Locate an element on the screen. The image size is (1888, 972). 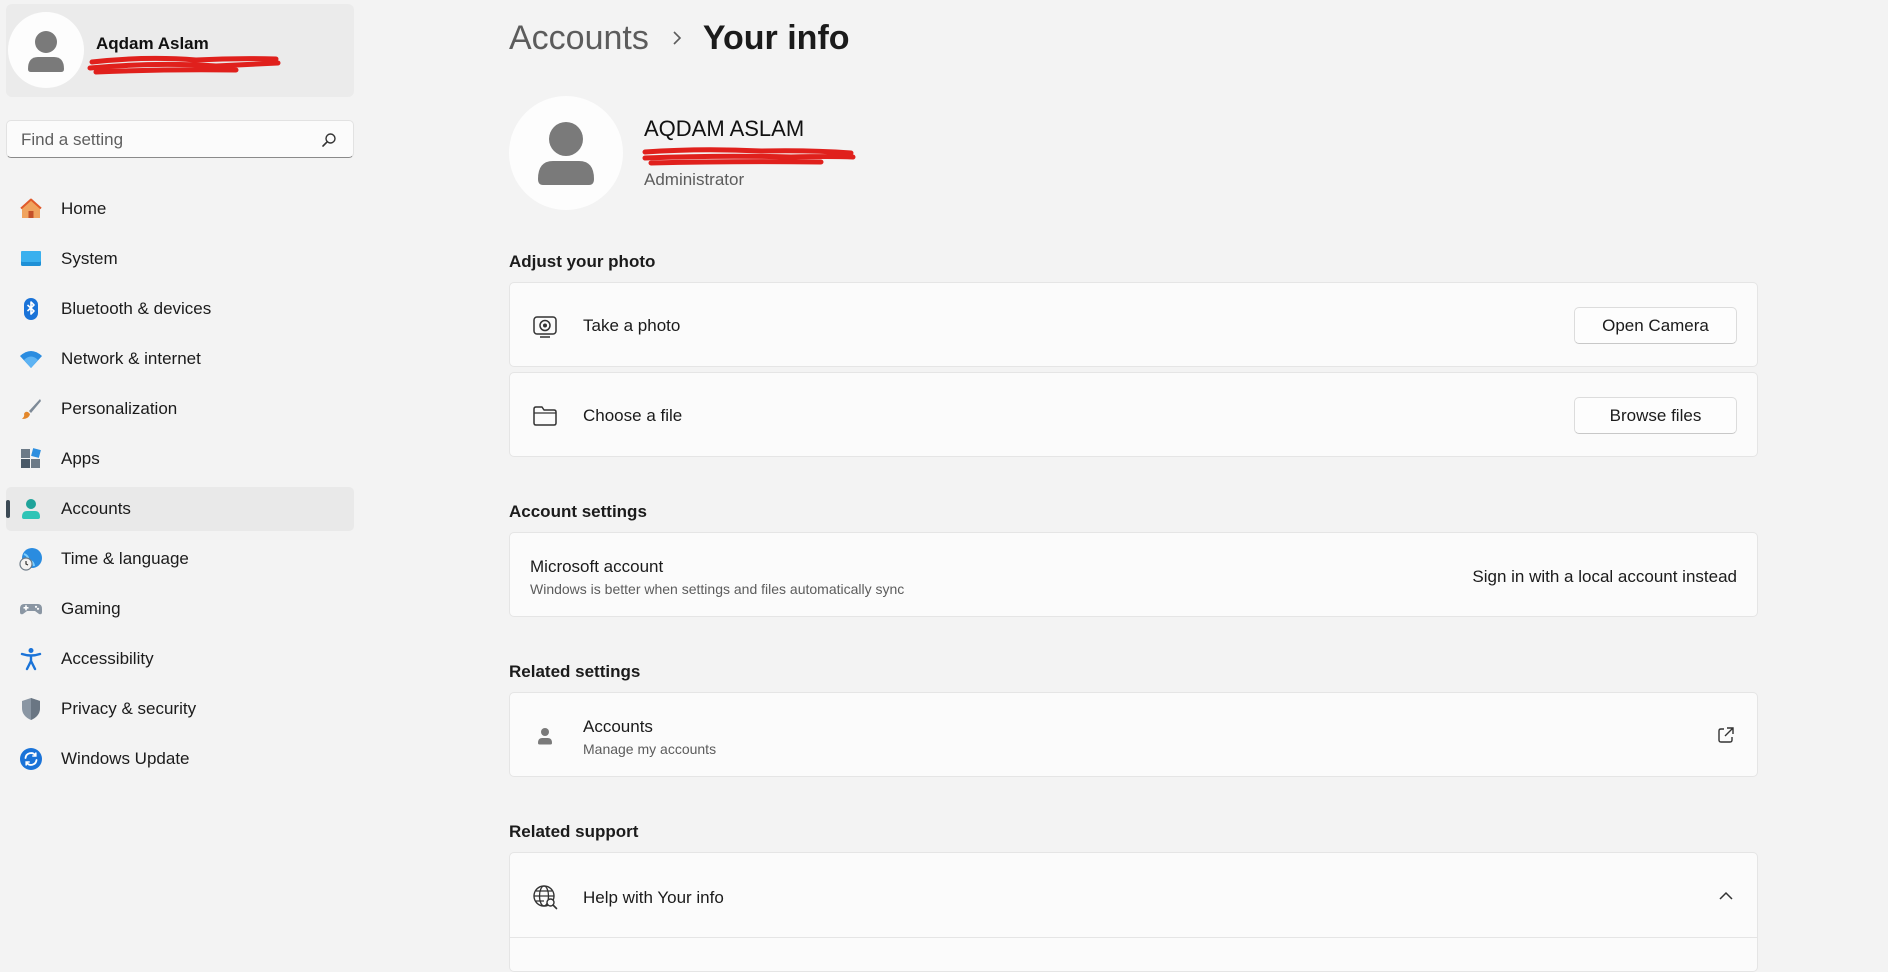
section-title-related-support: Related support is located at coordinates (574, 831).